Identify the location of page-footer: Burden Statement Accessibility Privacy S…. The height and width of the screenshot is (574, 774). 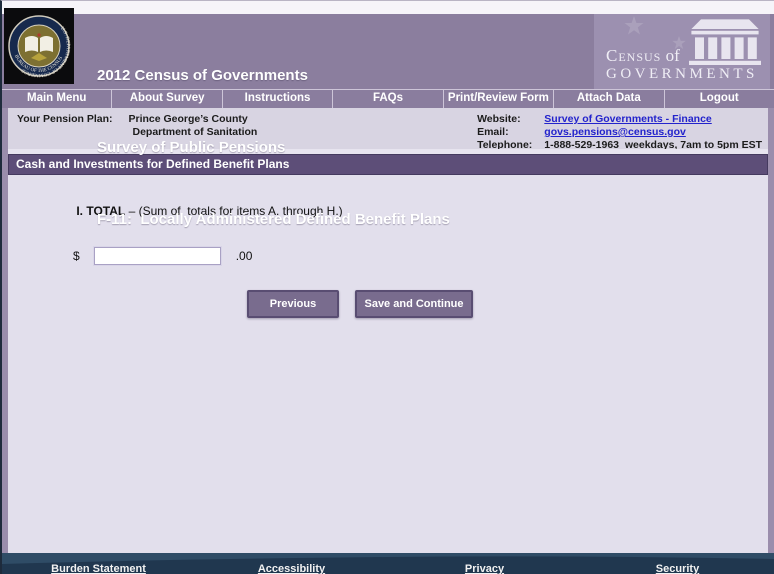
(388, 563).